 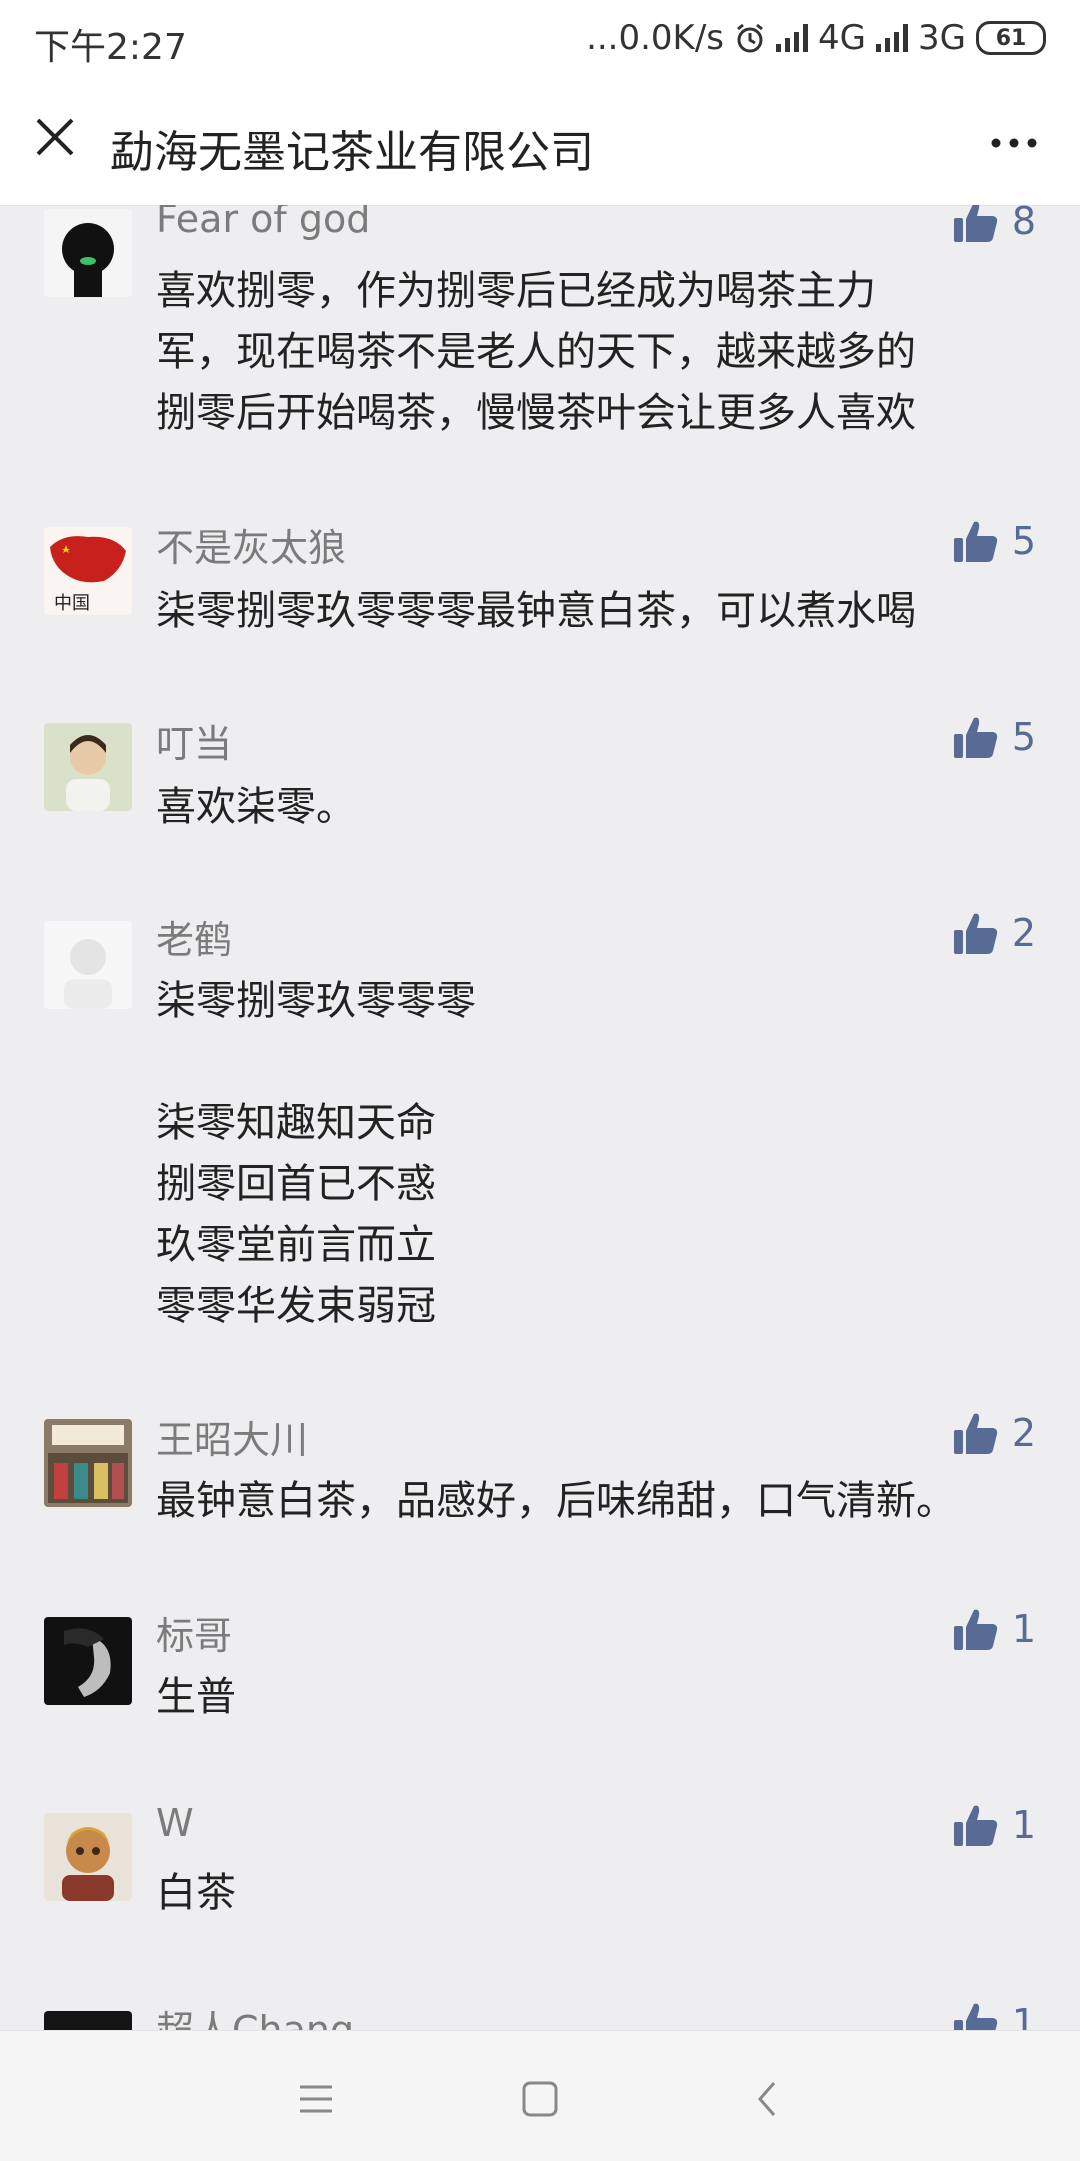 What do you see at coordinates (316, 1153) in the screenshot?
I see `comment-text: 柒零捌零玖零零零 柒零知趣知天命 捌零回首已不惑 玖零堂前言而立 零零华发束弱冠` at bounding box center [316, 1153].